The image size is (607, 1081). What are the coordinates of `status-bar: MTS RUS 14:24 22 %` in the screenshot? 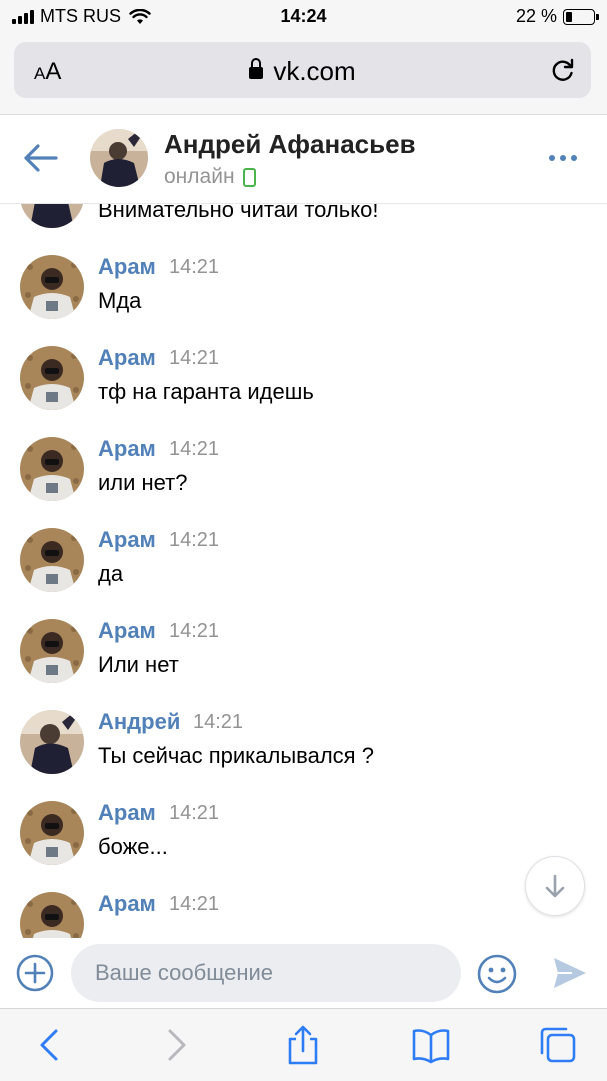 It's located at (303, 17).